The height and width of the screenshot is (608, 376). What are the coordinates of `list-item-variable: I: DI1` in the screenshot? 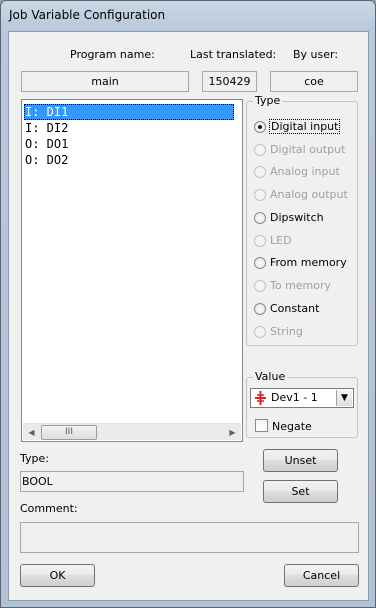 It's located at (129, 112).